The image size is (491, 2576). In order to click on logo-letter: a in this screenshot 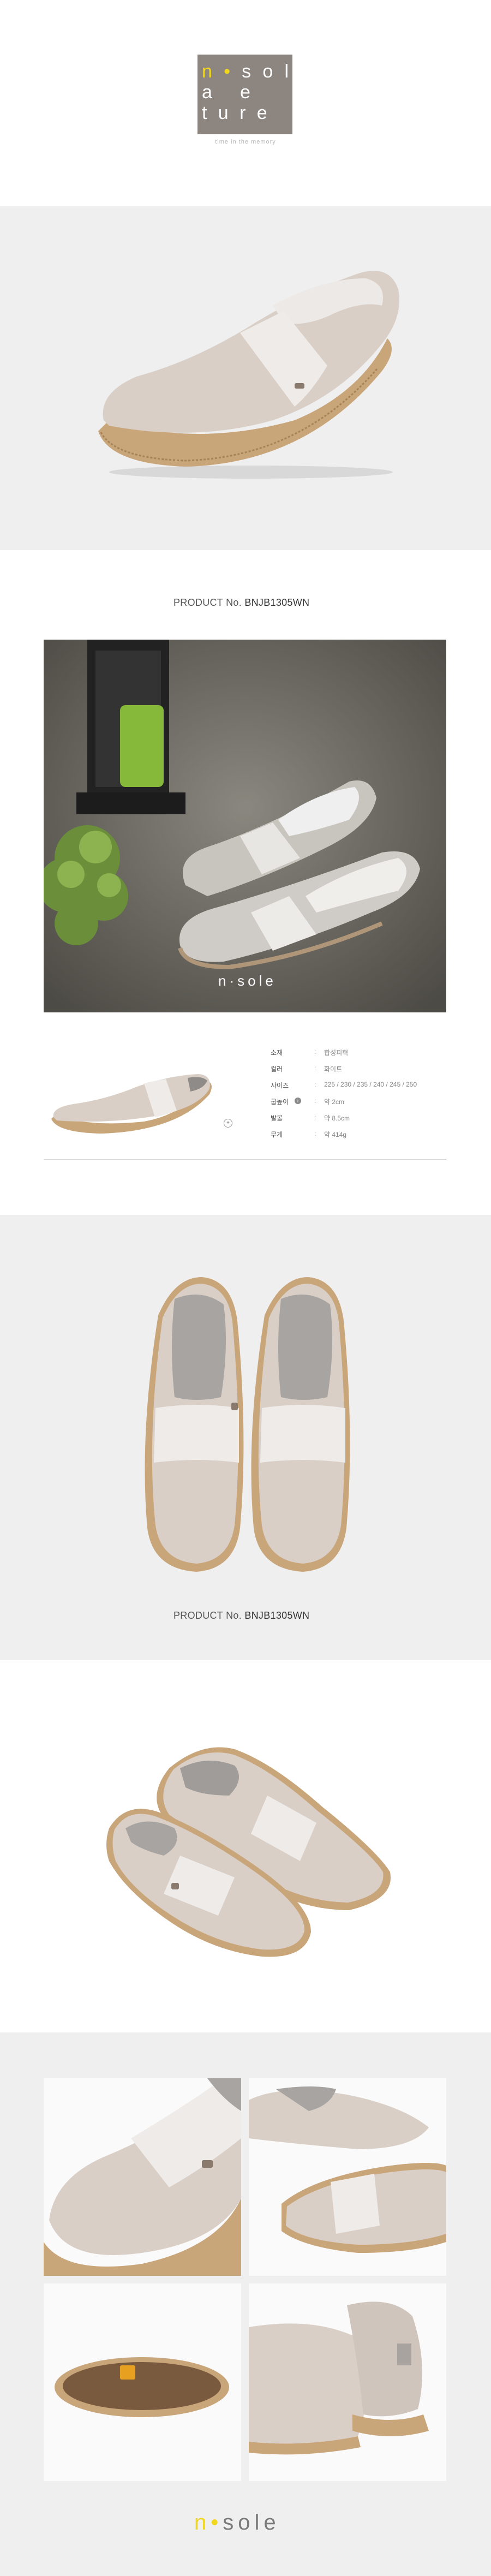, I will do `click(208, 92)`.